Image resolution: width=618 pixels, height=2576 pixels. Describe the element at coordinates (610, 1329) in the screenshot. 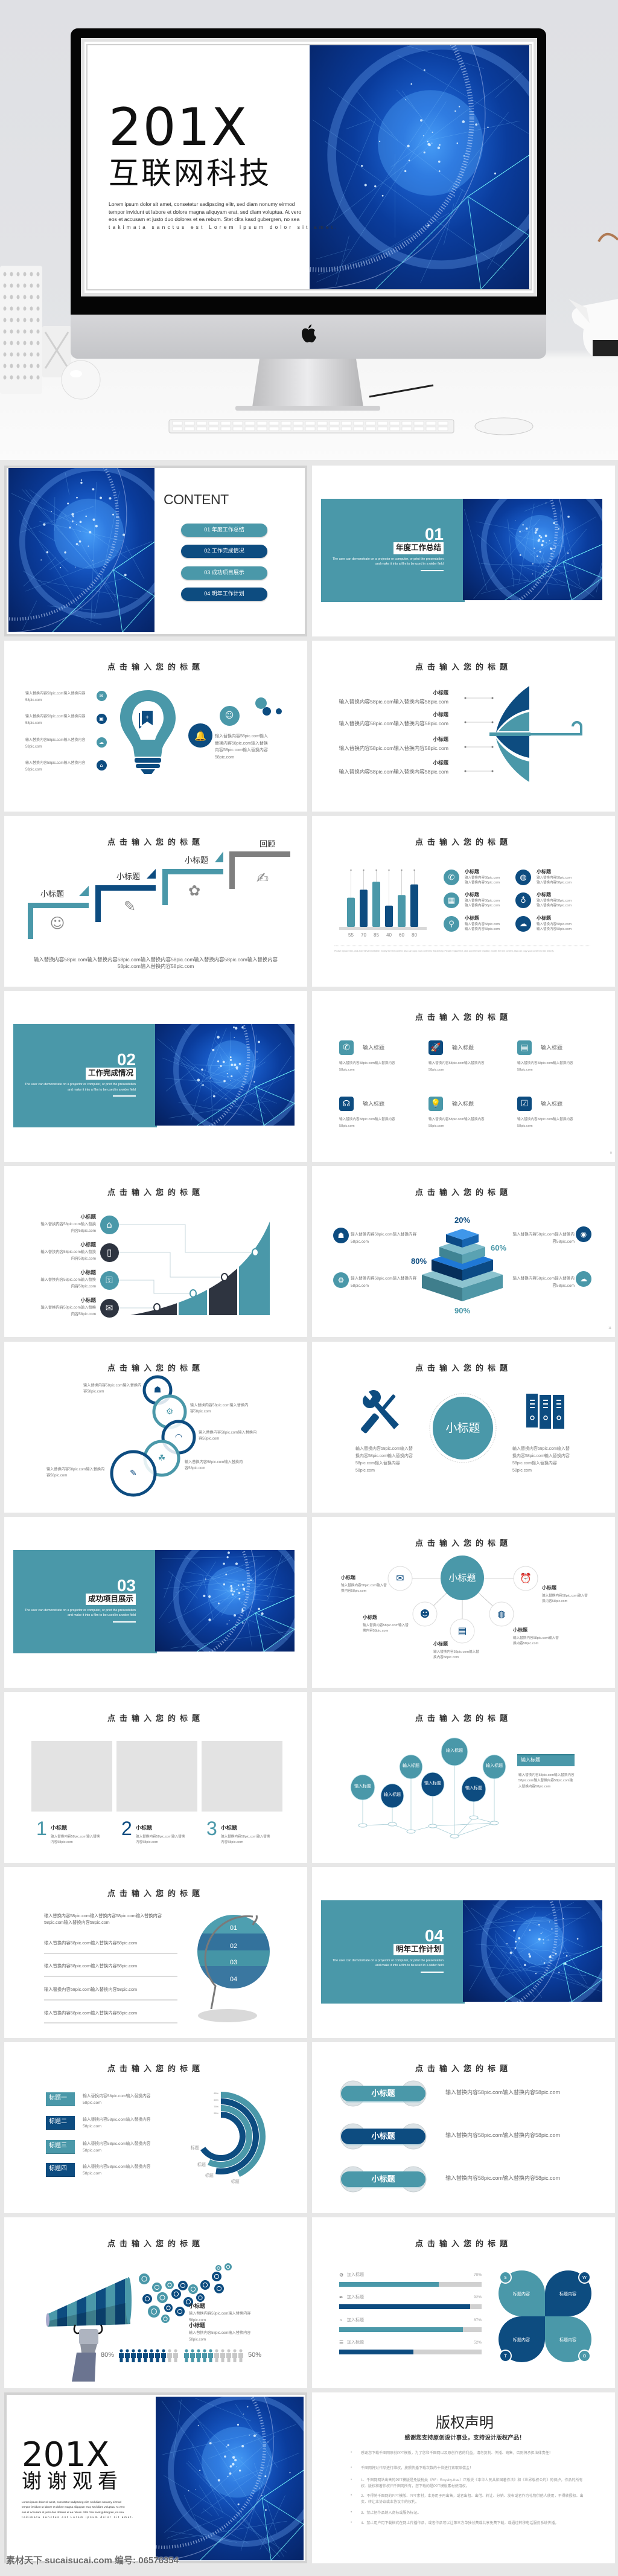

I see `page-number: 11` at that location.